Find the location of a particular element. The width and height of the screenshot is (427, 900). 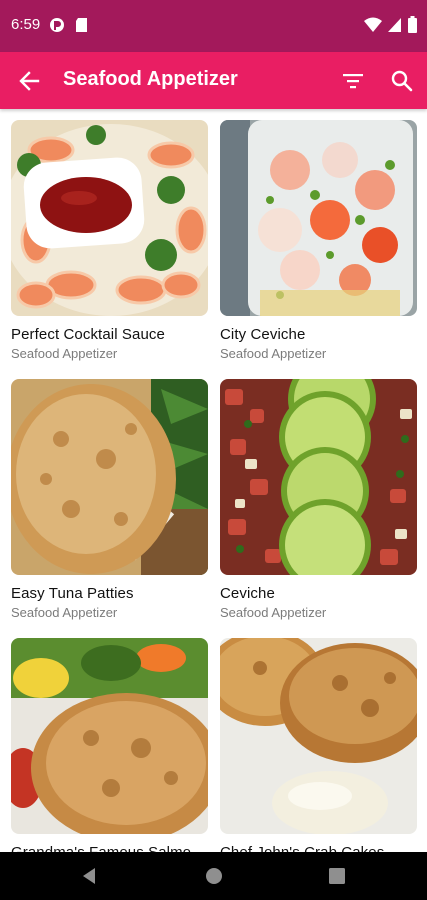

cell-signal-icon is located at coordinates (394, 24).